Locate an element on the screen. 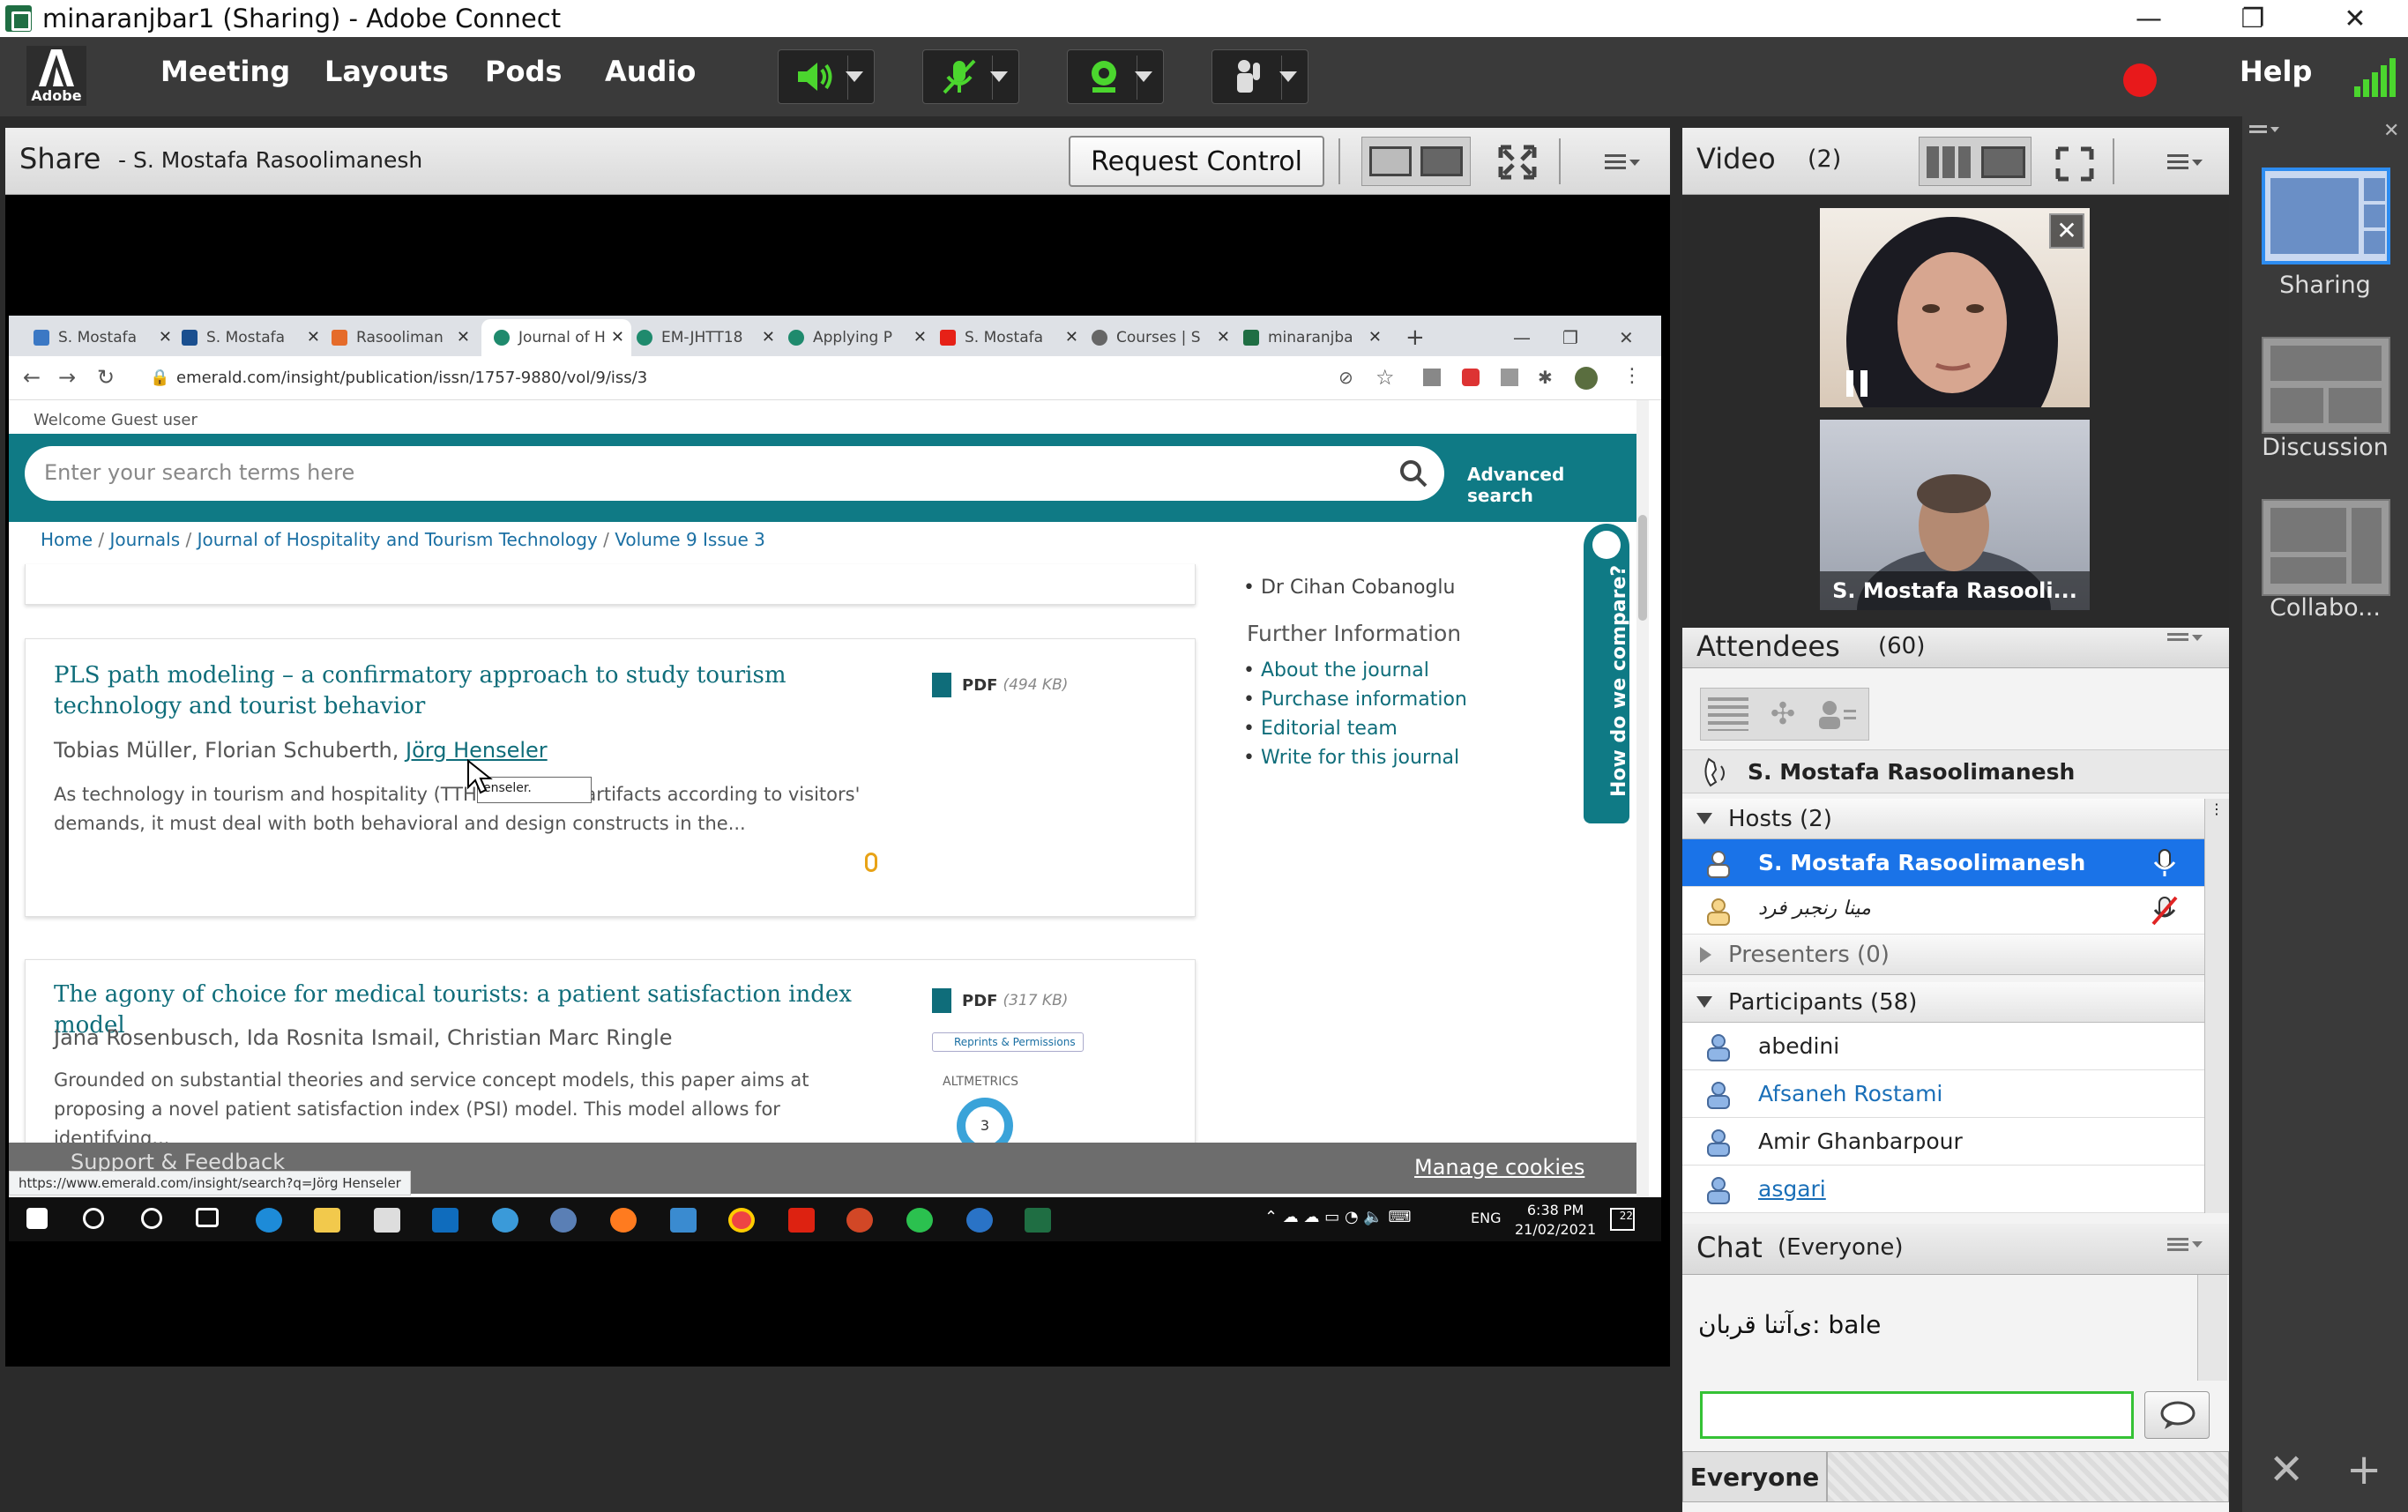  layout-collaboration-thumbnail is located at coordinates (2326, 547).